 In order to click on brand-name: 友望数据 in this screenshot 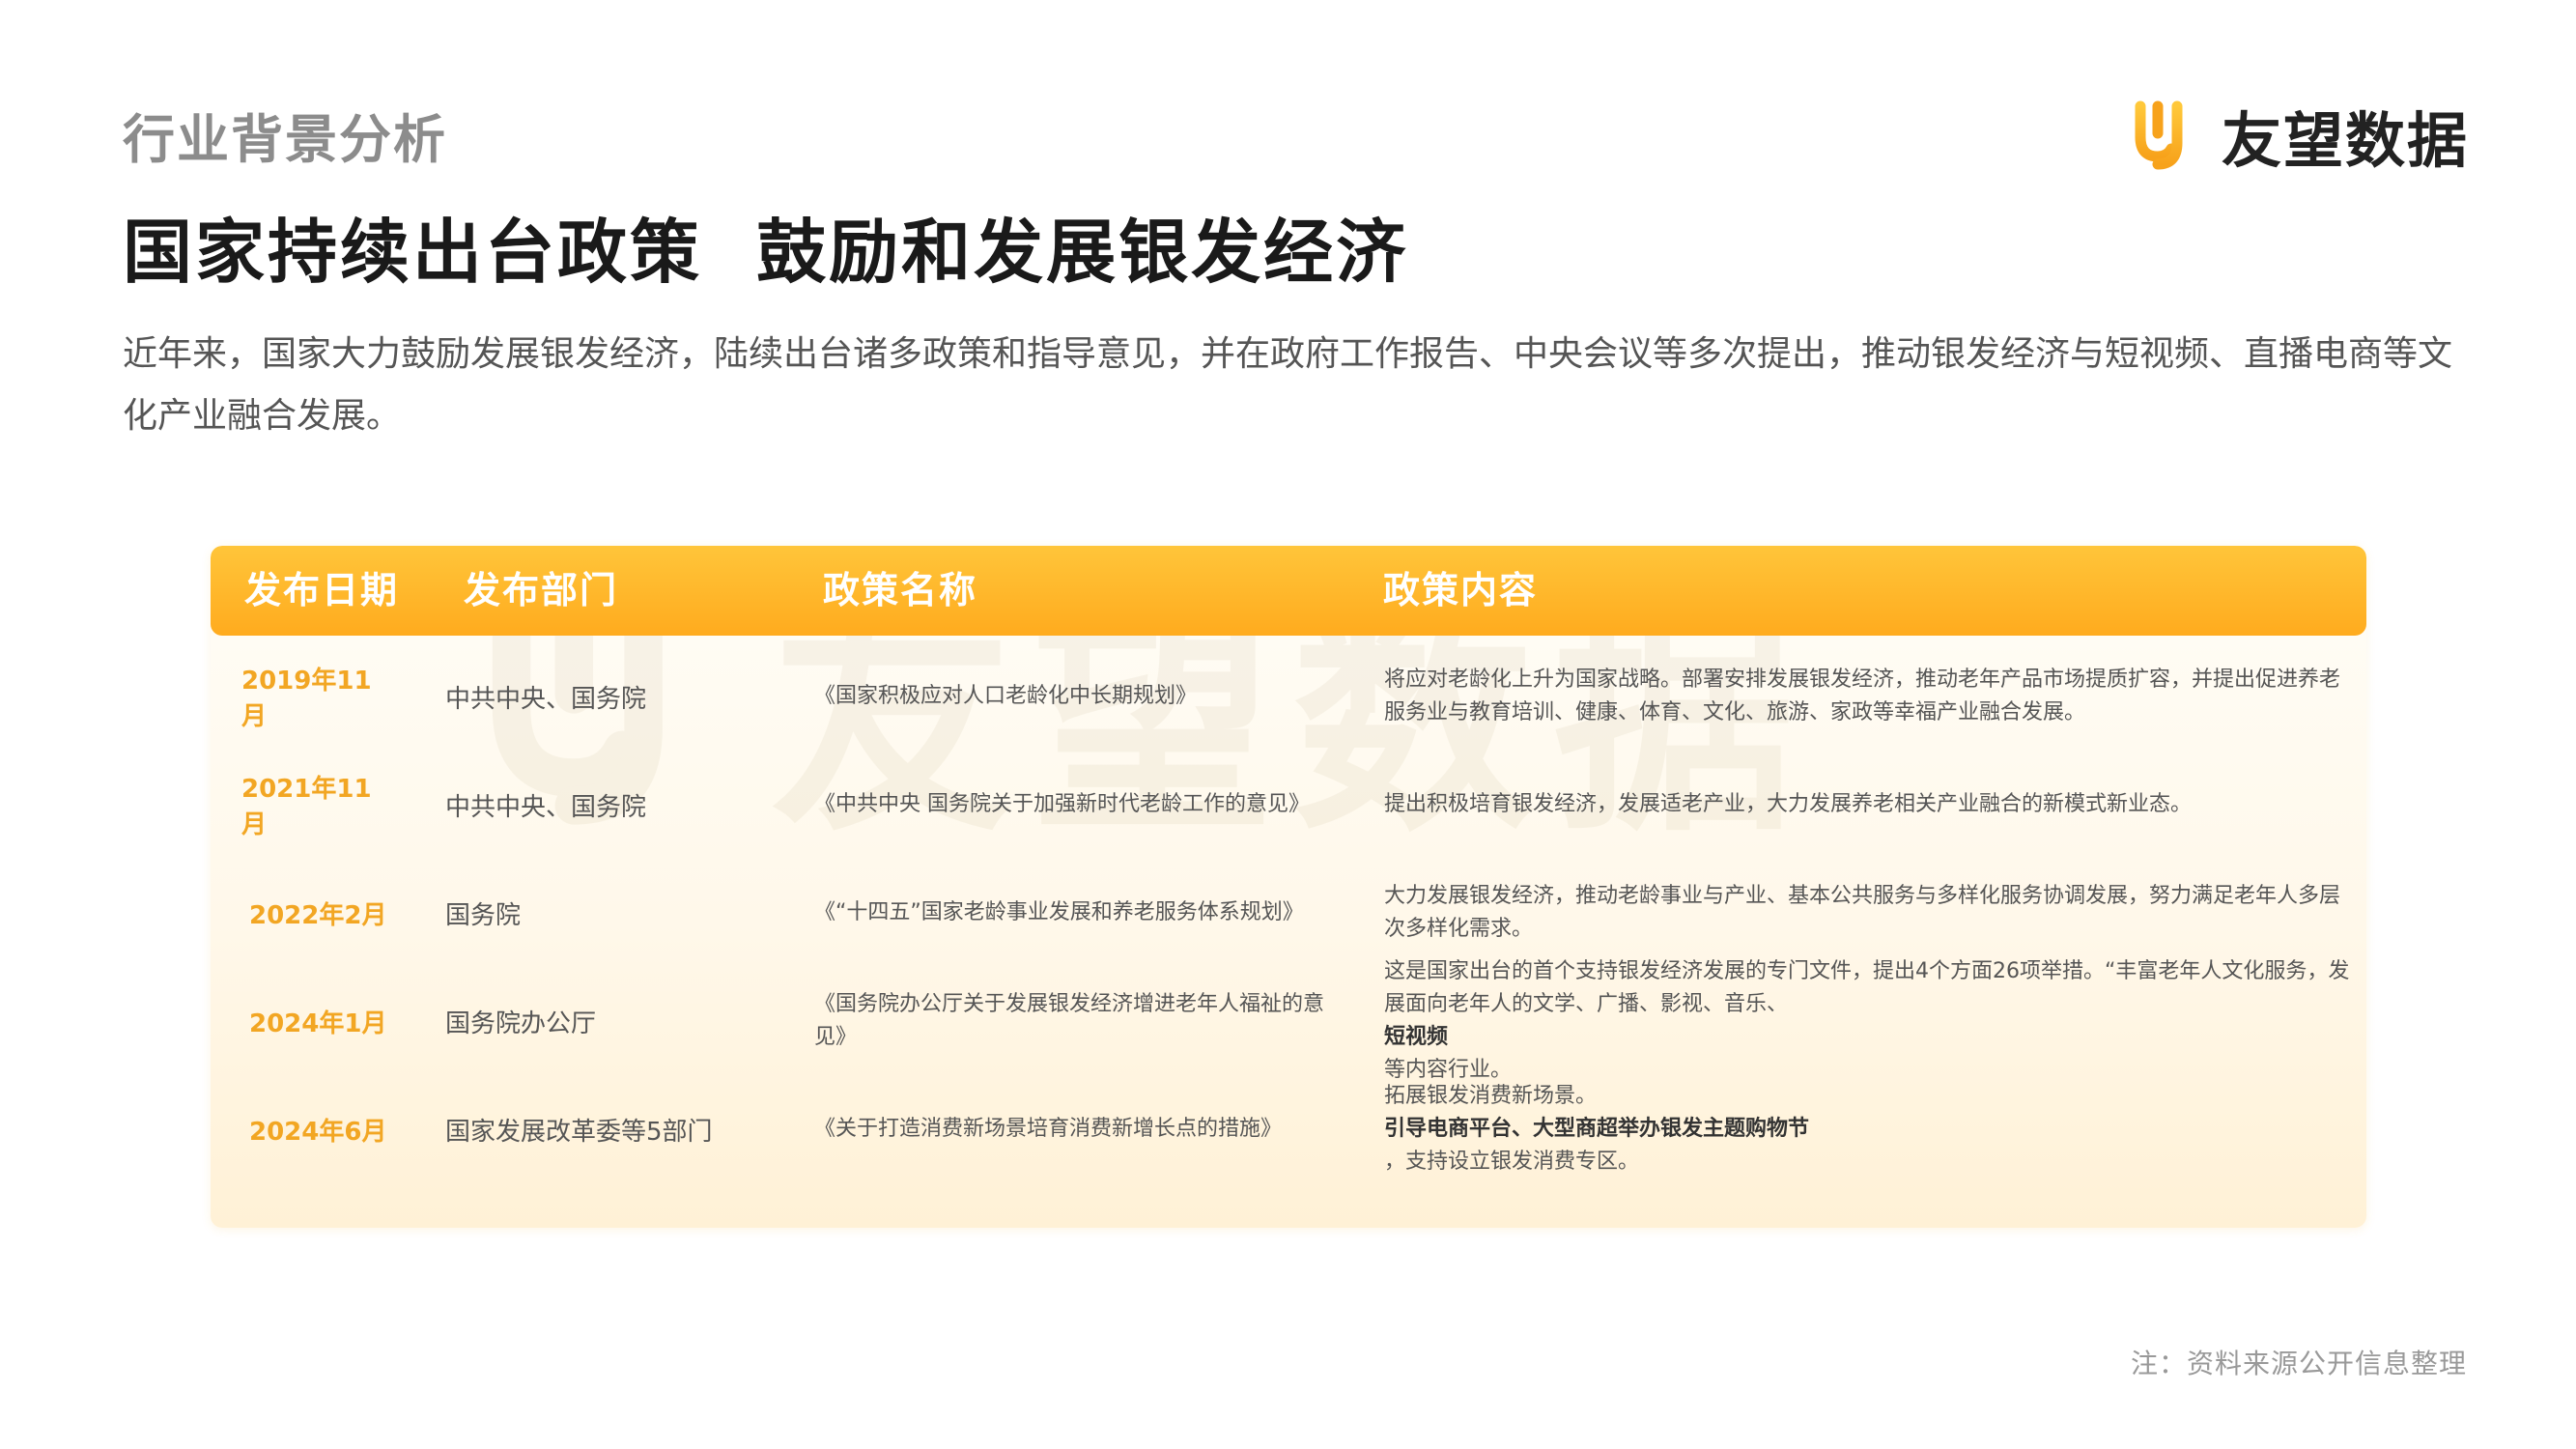, I will do `click(2346, 140)`.